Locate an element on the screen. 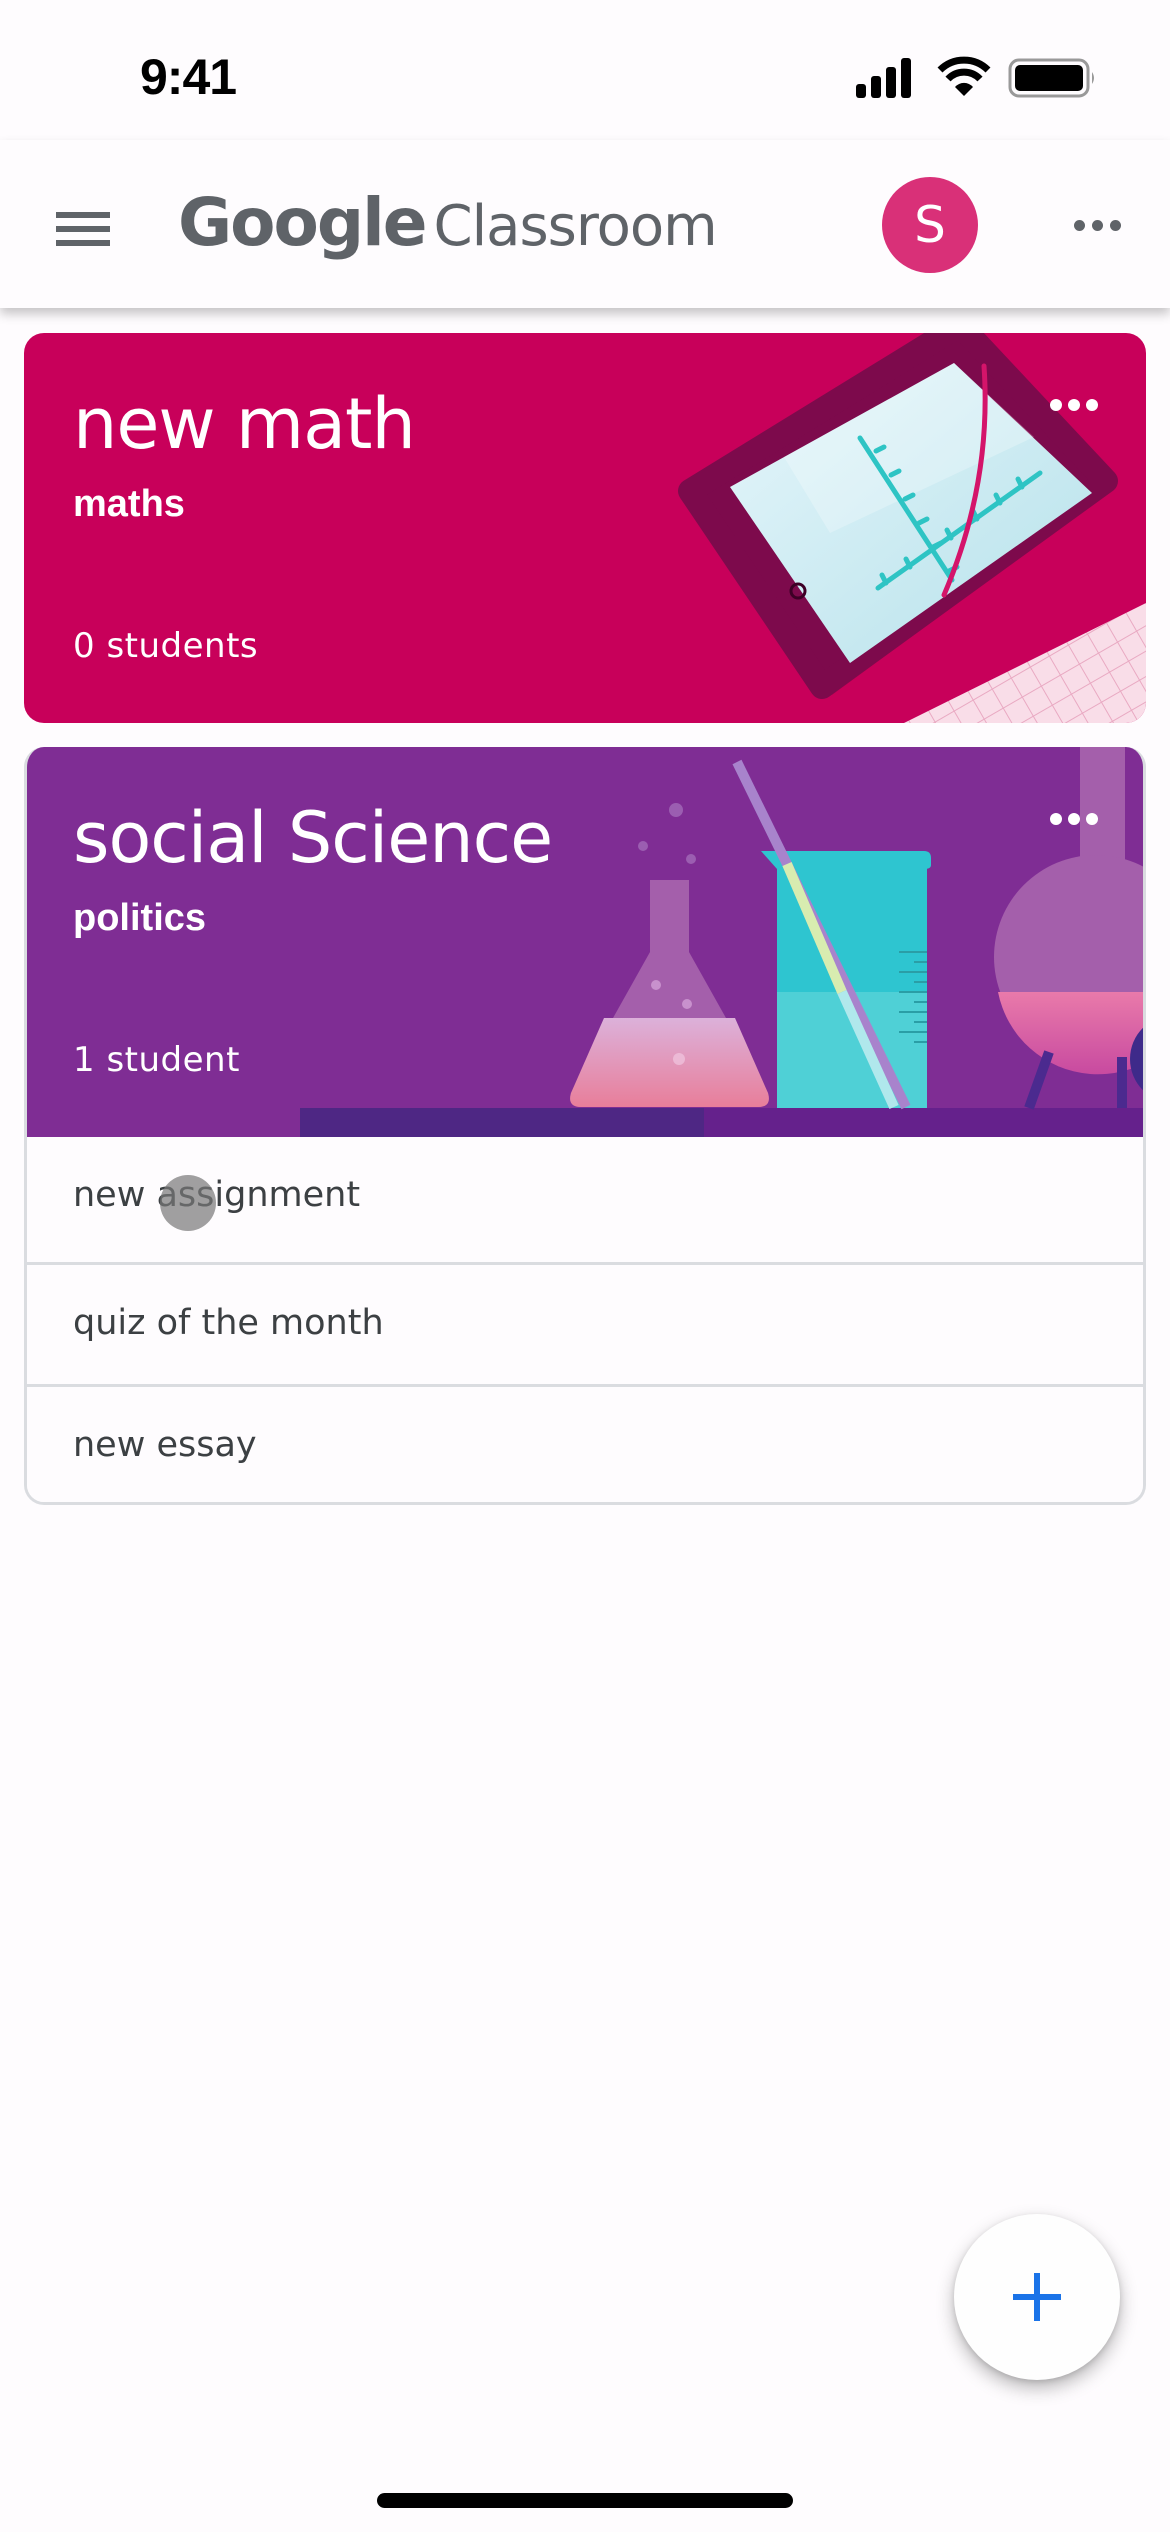 The image size is (1170, 2532). assignment-label: quiz of the month is located at coordinates (228, 1323).